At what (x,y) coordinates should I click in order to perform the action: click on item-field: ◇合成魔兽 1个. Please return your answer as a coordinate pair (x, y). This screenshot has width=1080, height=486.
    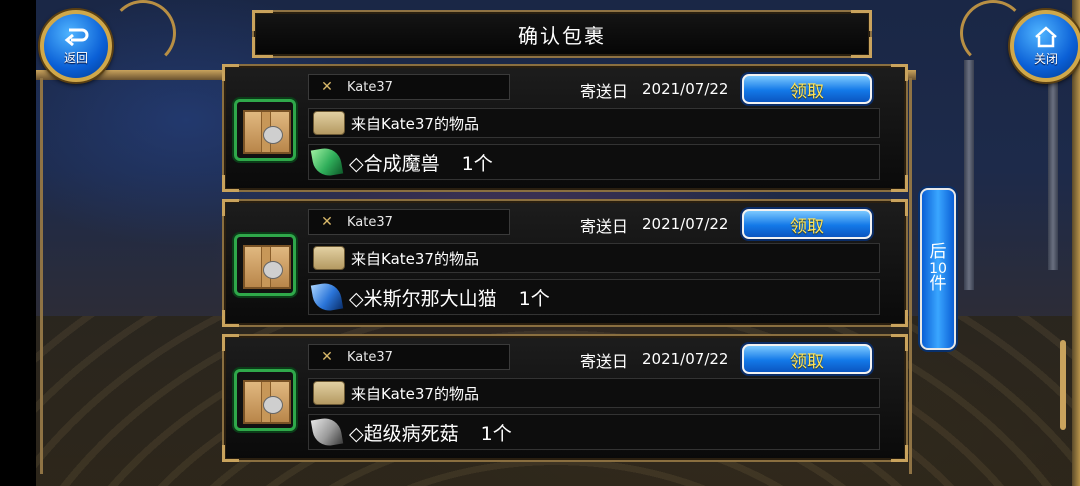
    Looking at the image, I should click on (594, 162).